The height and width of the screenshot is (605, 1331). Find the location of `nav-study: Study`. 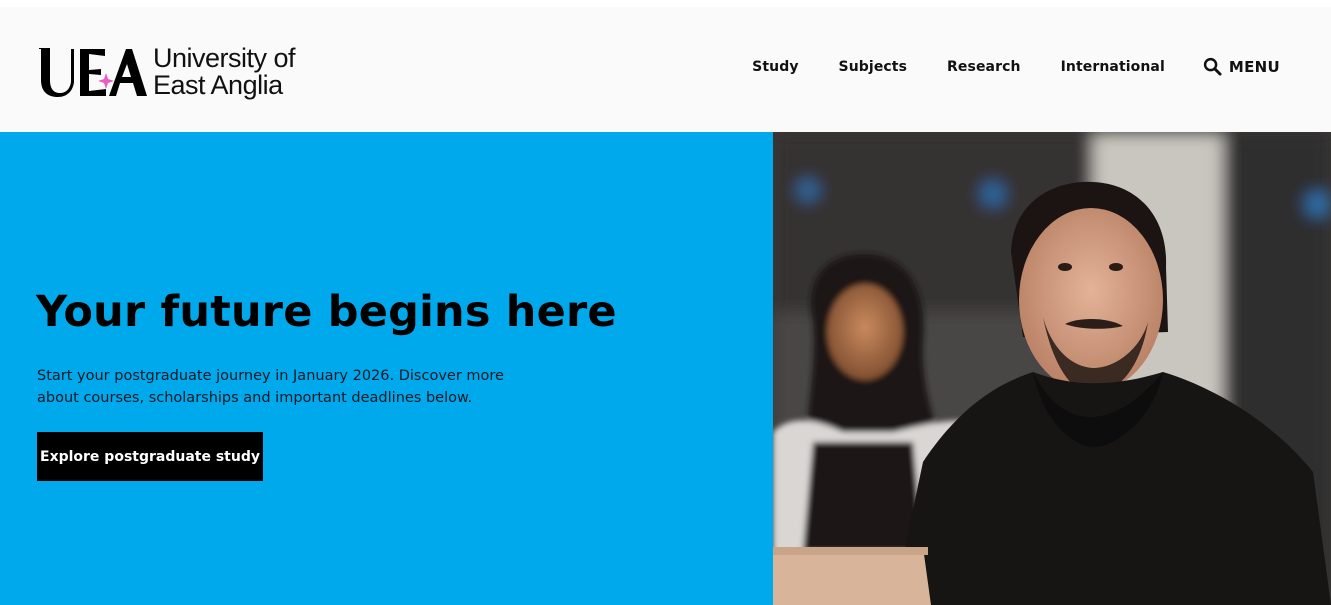

nav-study: Study is located at coordinates (775, 67).